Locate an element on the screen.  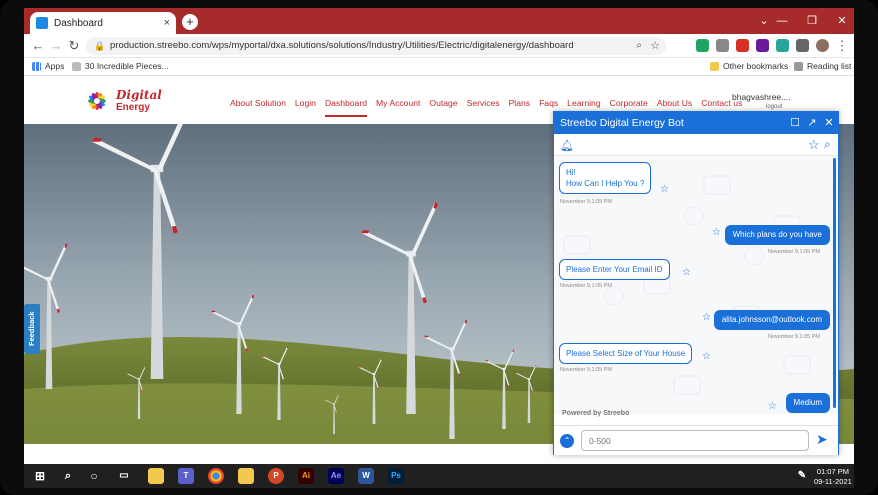
task-view-icon: ▭ is located at coordinates (124, 476).